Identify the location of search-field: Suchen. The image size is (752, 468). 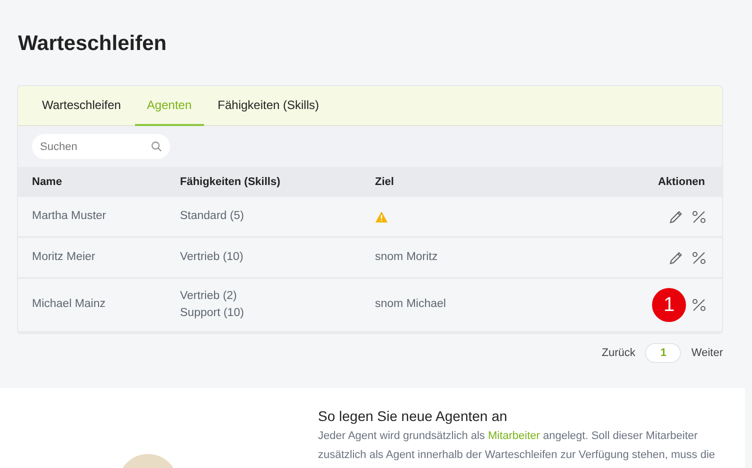
(101, 147).